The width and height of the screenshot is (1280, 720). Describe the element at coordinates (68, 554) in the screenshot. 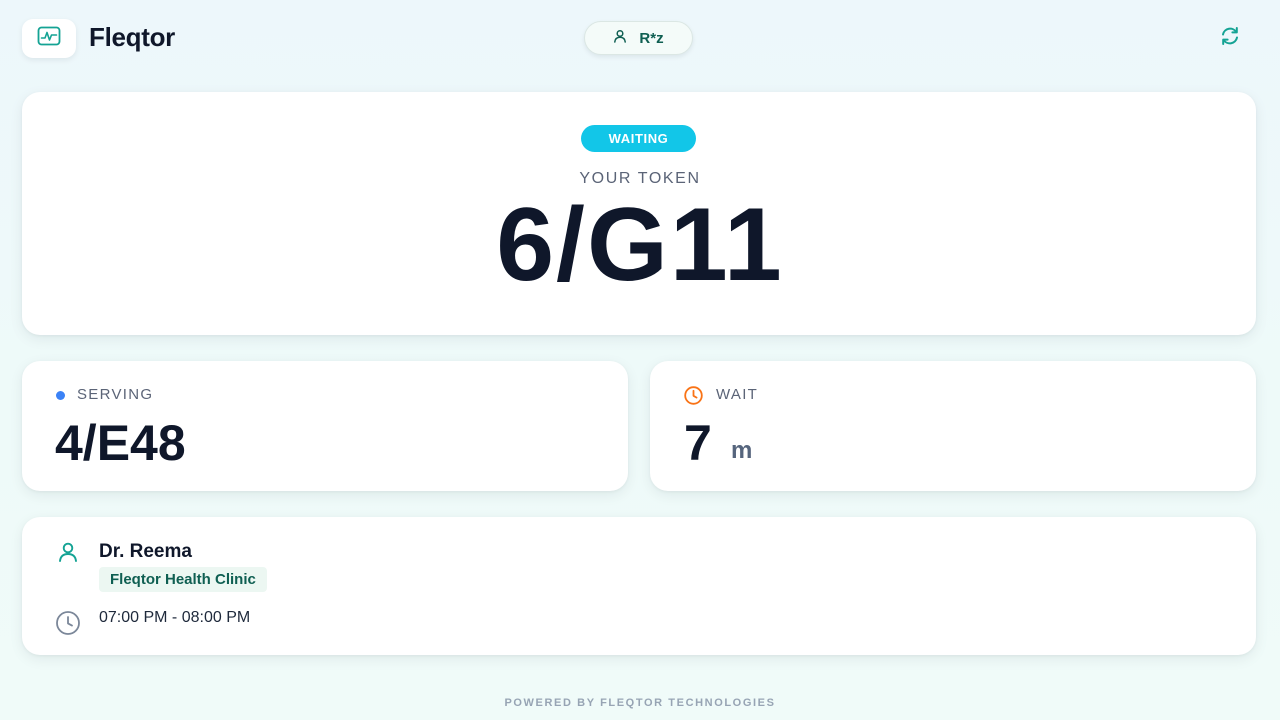

I see `doctor-icon` at that location.